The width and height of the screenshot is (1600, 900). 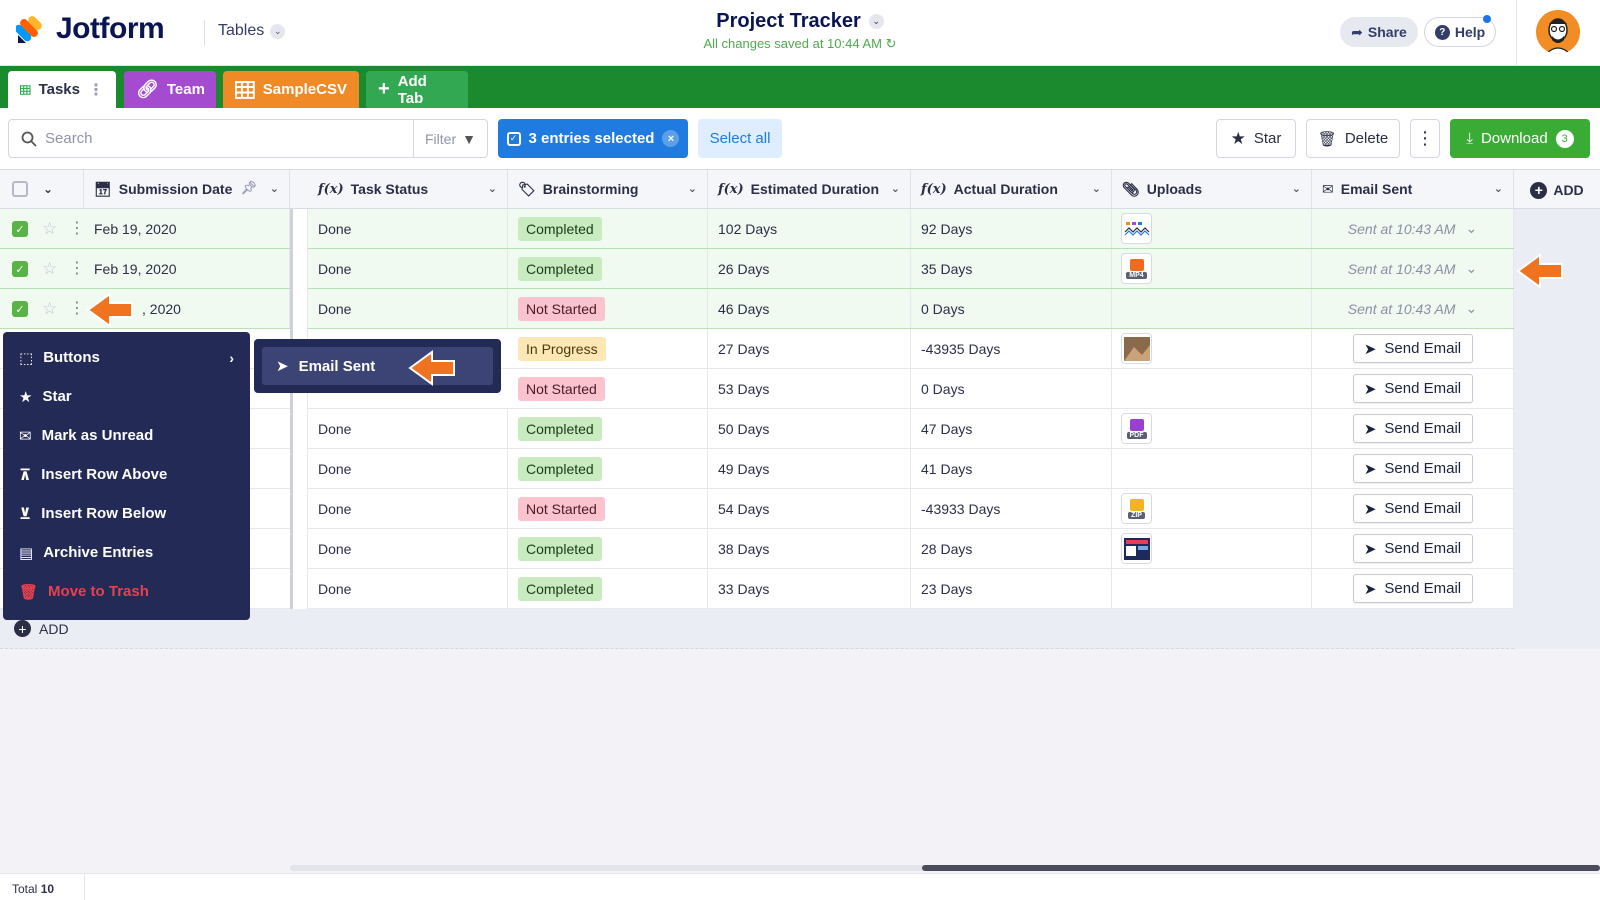 What do you see at coordinates (1011, 588) in the screenshot?
I see `cell-actual-duration: 23 Days` at bounding box center [1011, 588].